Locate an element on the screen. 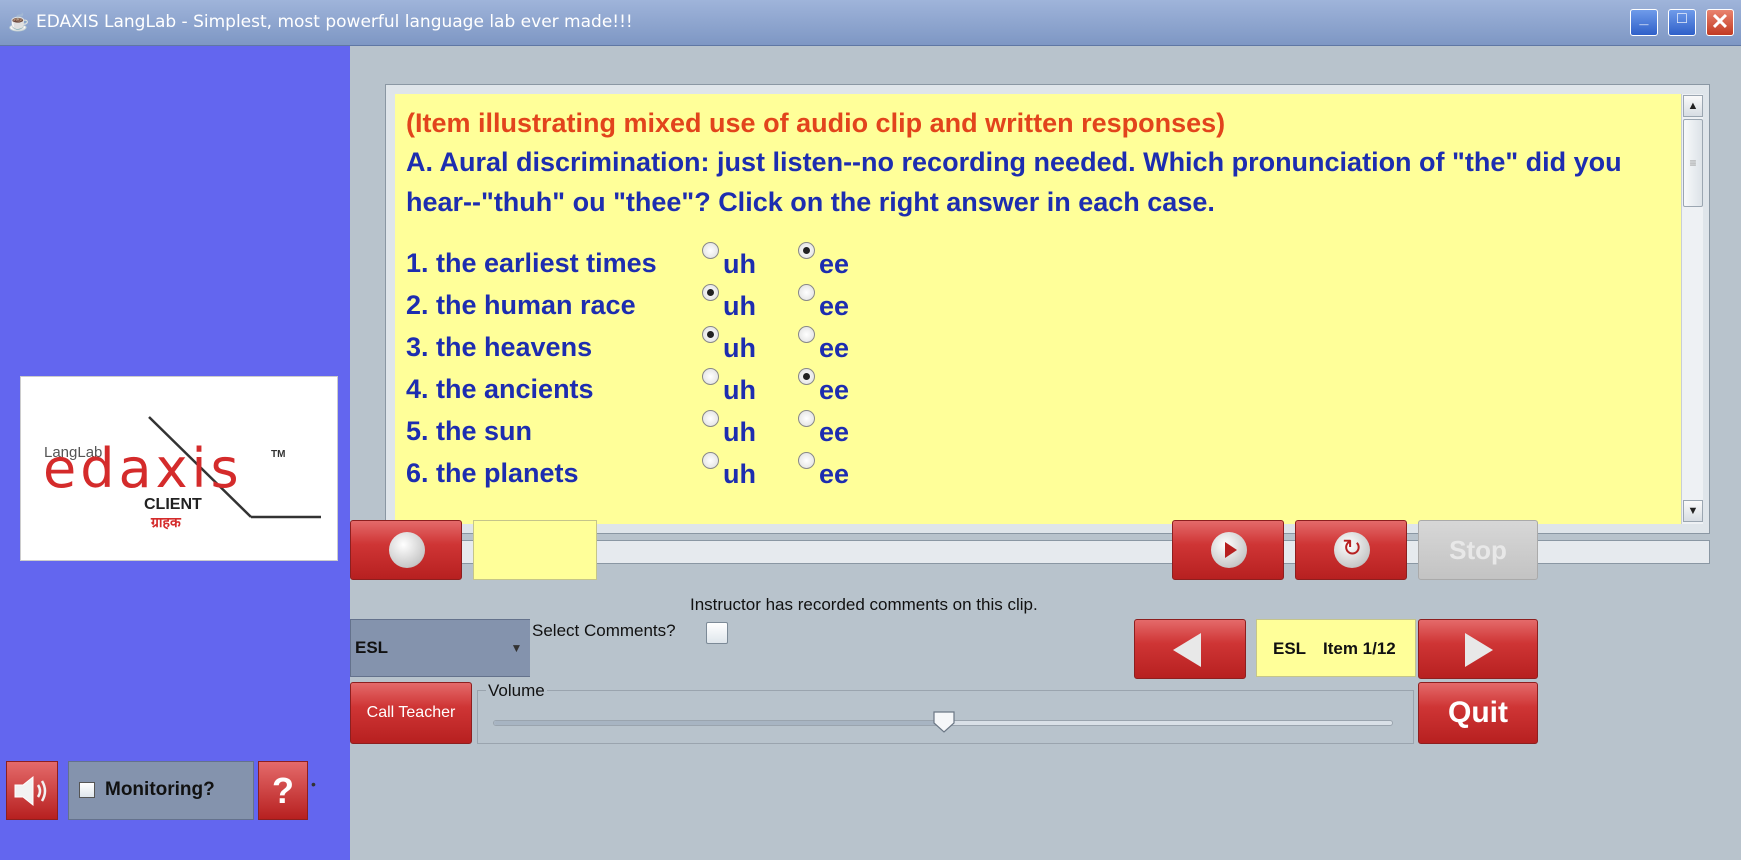  next-item-button is located at coordinates (1478, 649).